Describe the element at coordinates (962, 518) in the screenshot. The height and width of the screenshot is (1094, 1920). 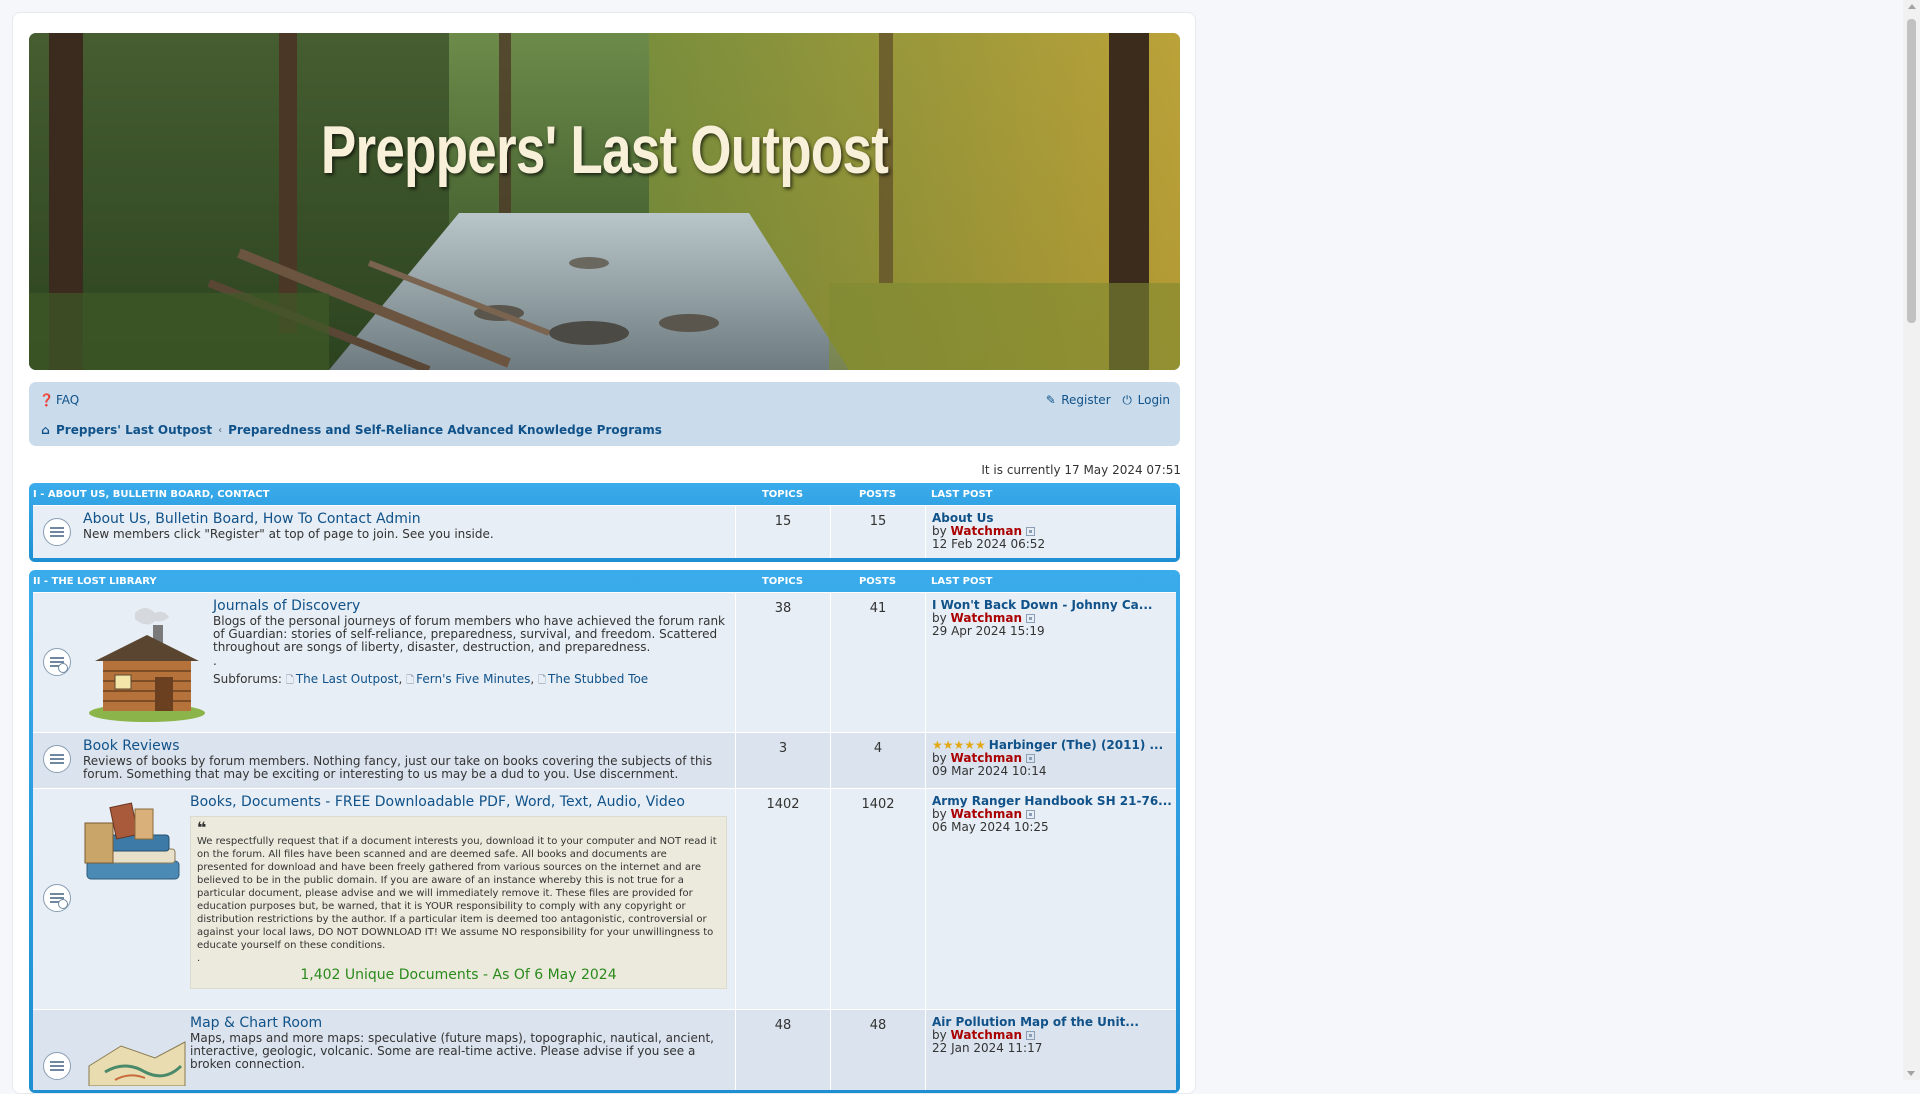
I see `last-post-title-link: About Us` at that location.